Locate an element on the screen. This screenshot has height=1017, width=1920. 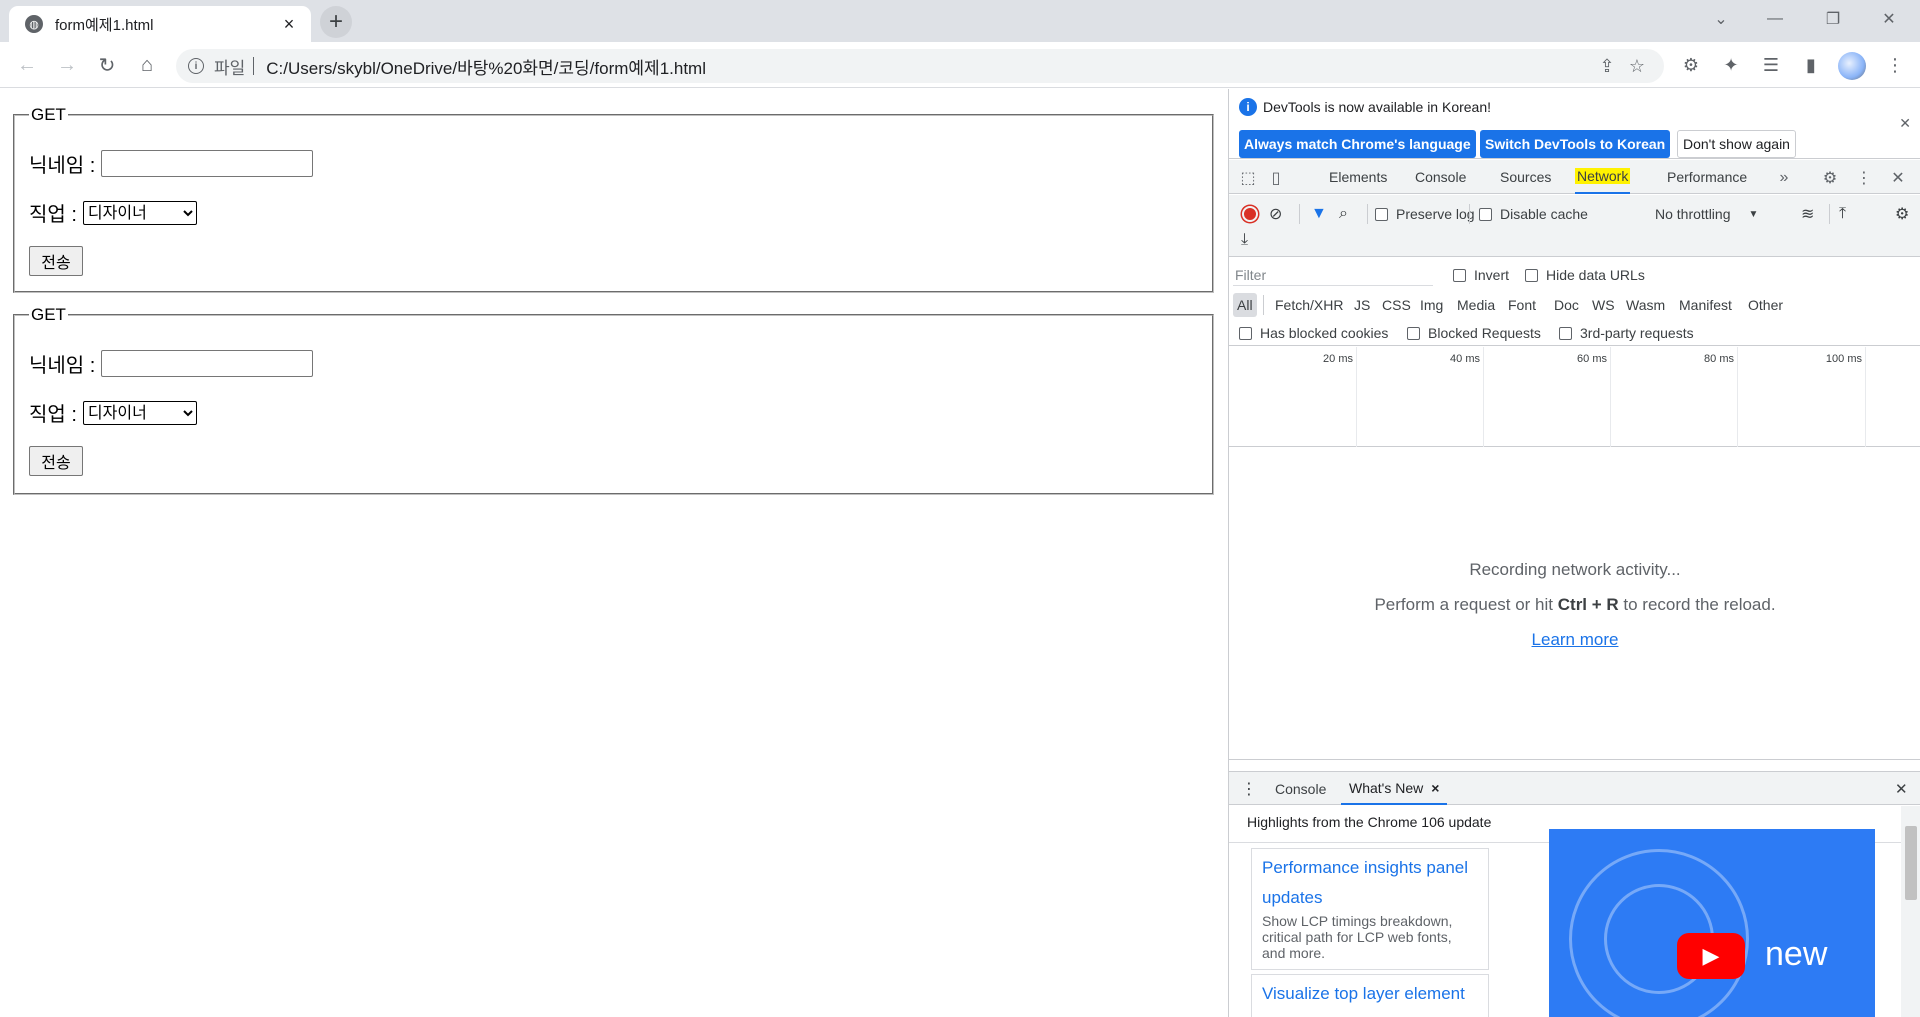
job-row: 직업 : 디자이너 is located at coordinates (613, 412).